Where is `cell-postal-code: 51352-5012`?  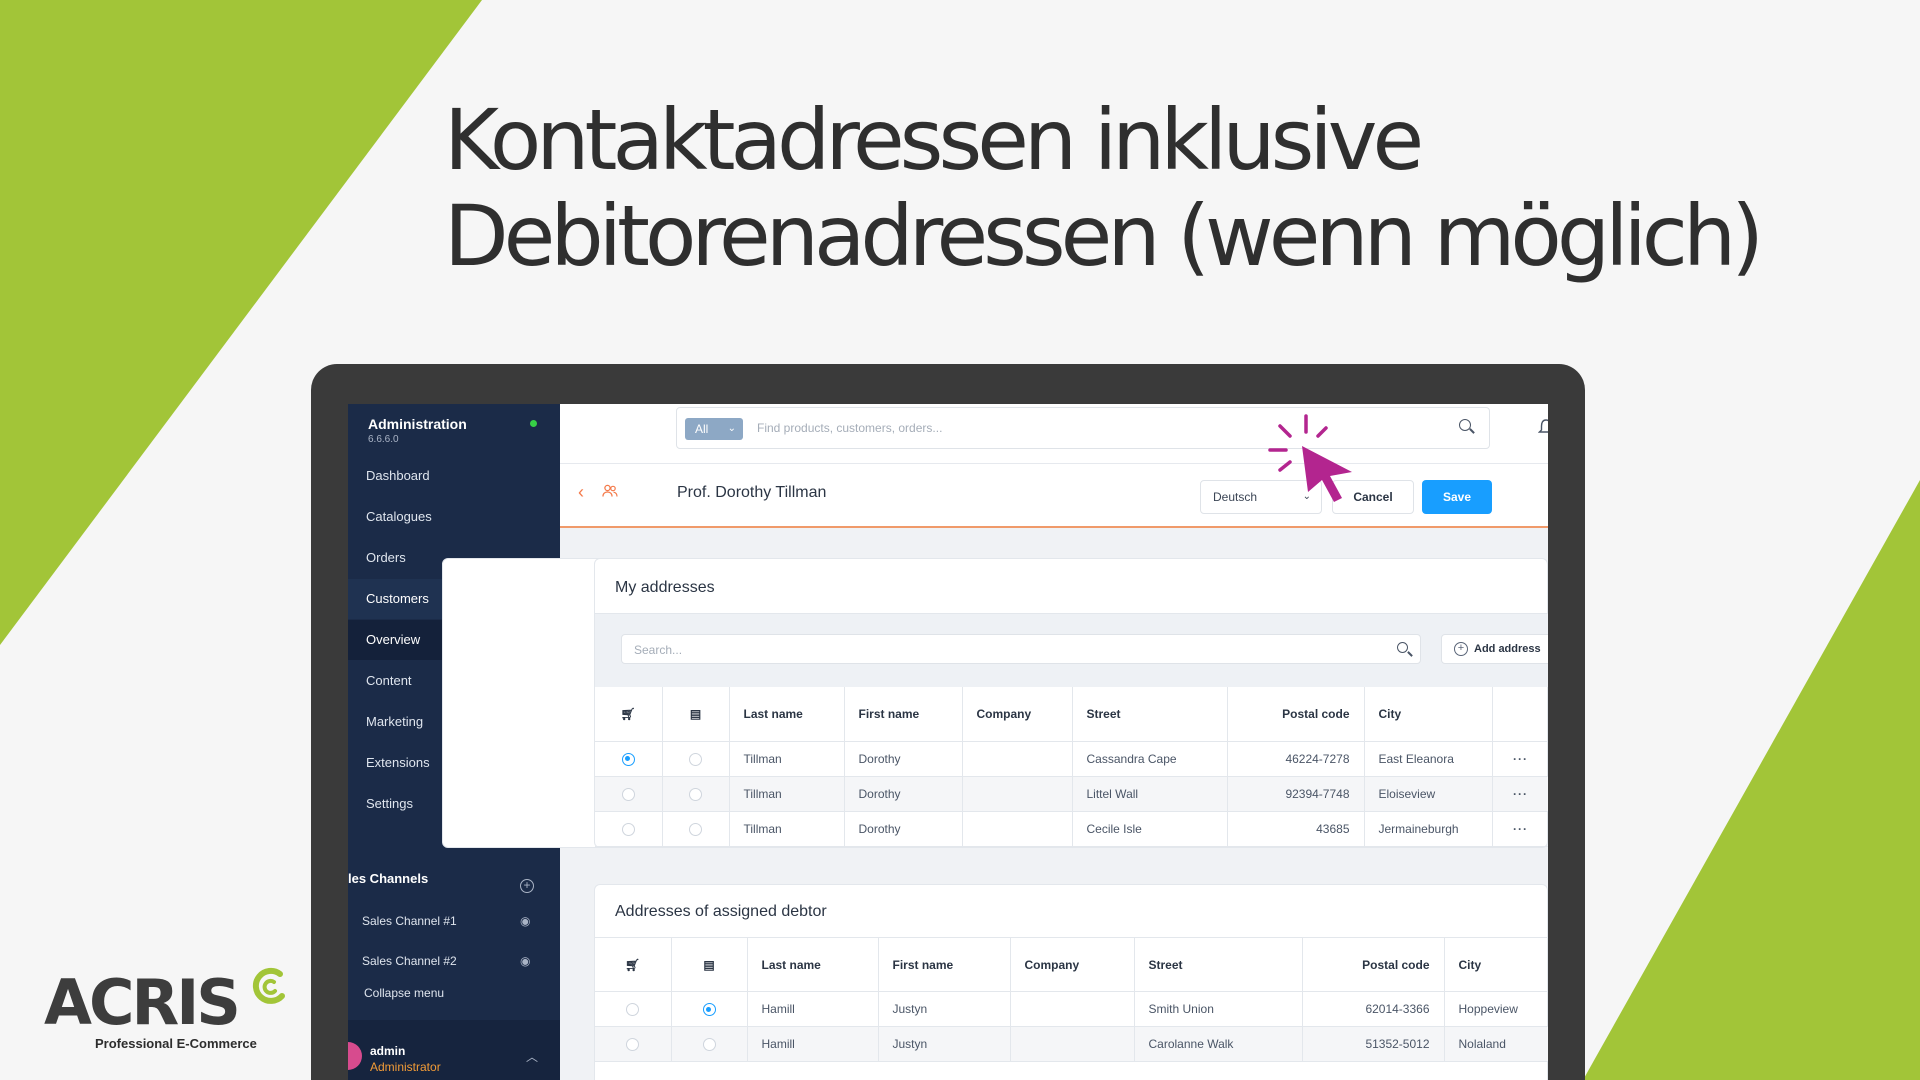 cell-postal-code: 51352-5012 is located at coordinates (1373, 1044).